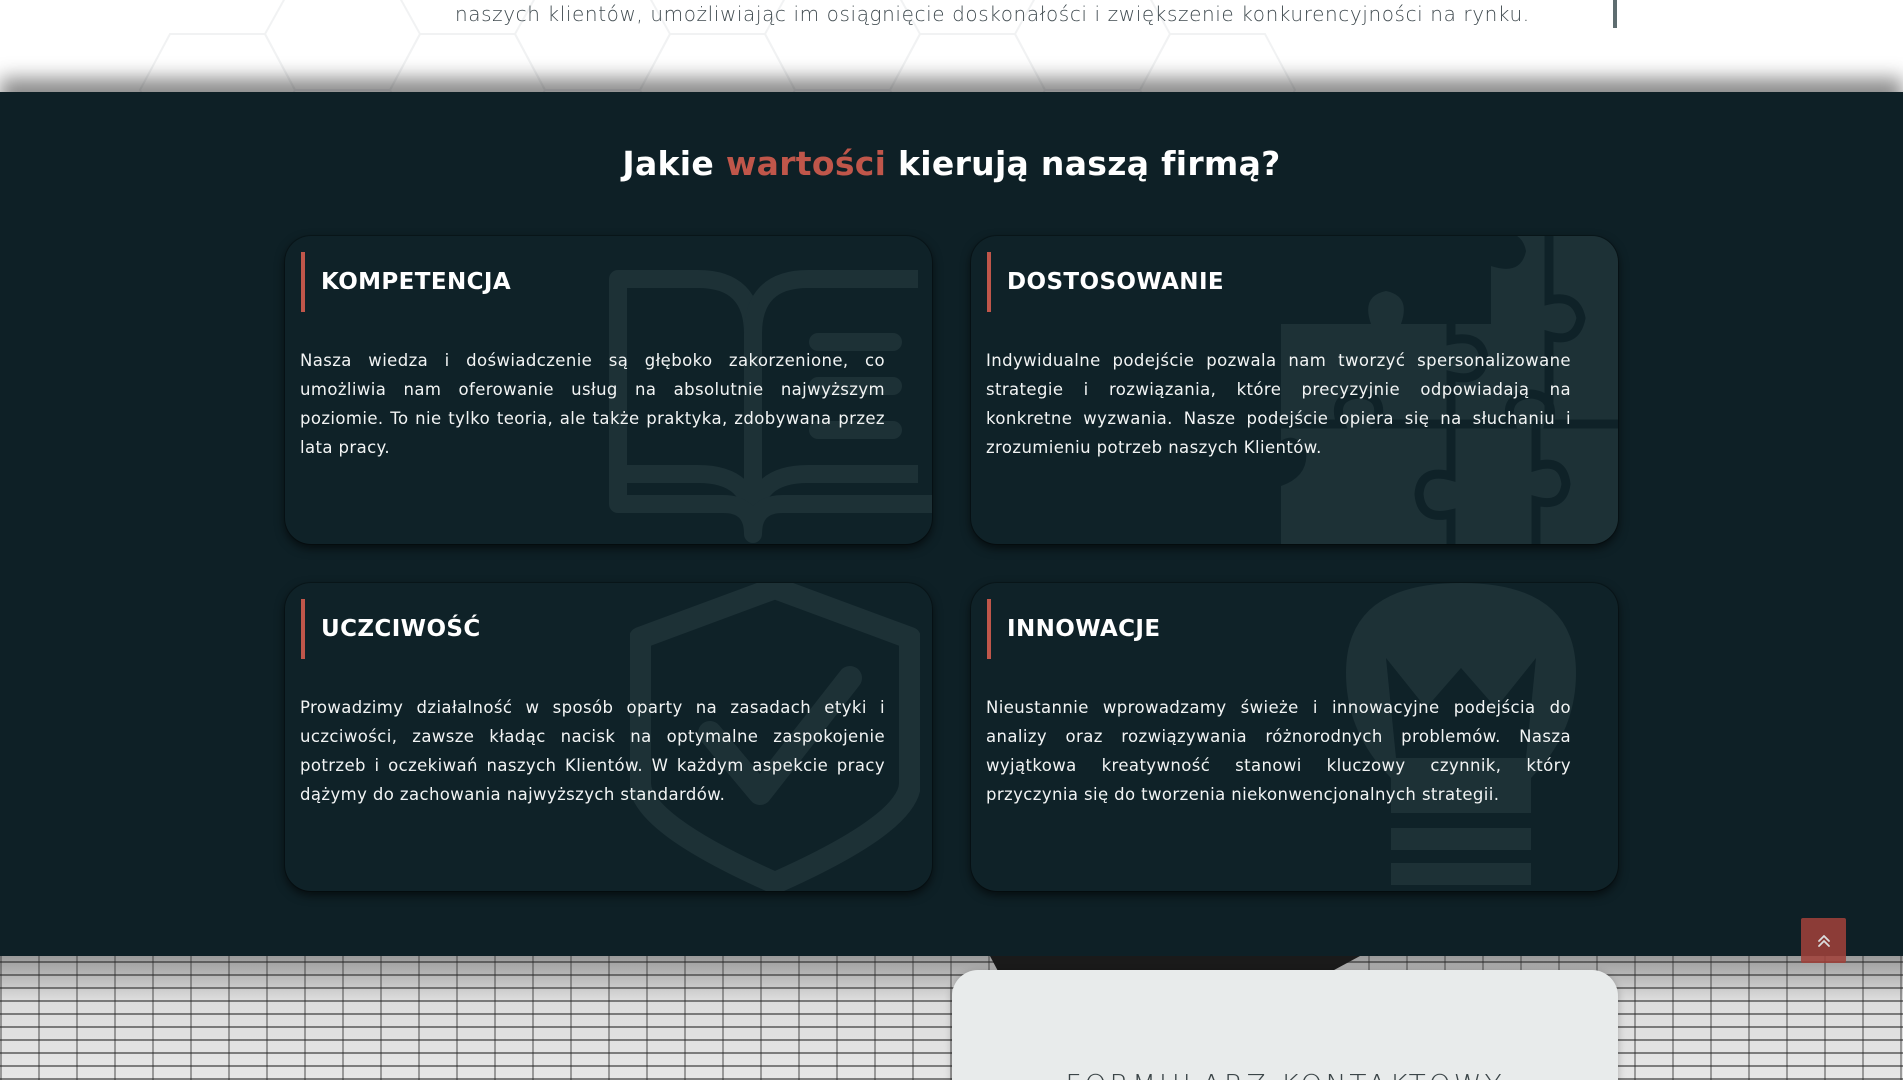  What do you see at coordinates (1175, 963) in the screenshot?
I see `dark-ledge` at bounding box center [1175, 963].